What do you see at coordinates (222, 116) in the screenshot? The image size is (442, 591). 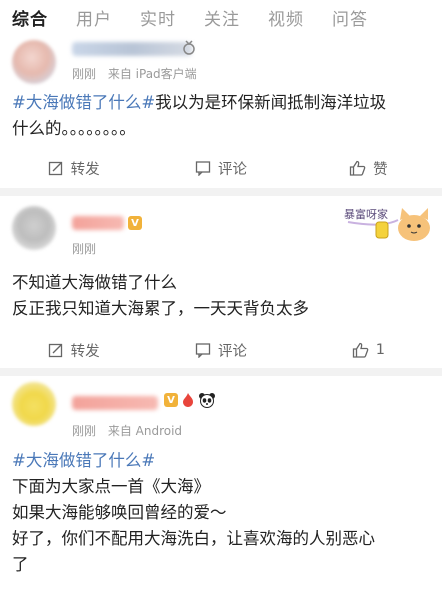 I see `post-content: #大海做错了什么#我以为是环保新闻抵制海洋垃圾 什么的。。。。。。。。` at bounding box center [222, 116].